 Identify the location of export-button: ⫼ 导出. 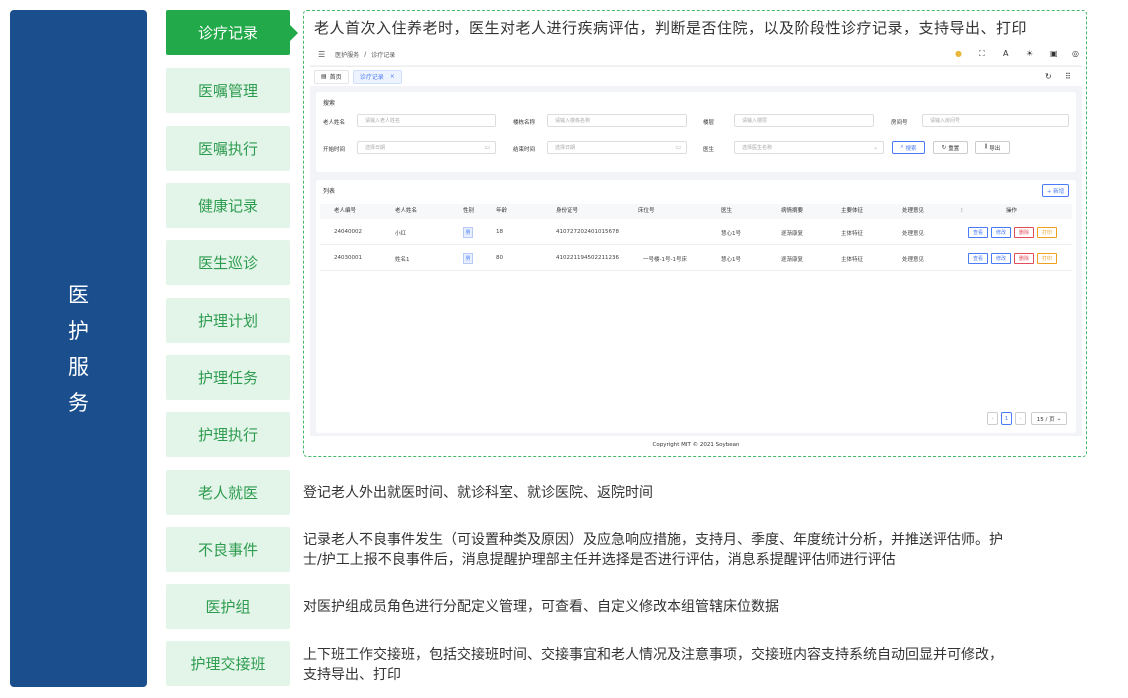
(992, 147).